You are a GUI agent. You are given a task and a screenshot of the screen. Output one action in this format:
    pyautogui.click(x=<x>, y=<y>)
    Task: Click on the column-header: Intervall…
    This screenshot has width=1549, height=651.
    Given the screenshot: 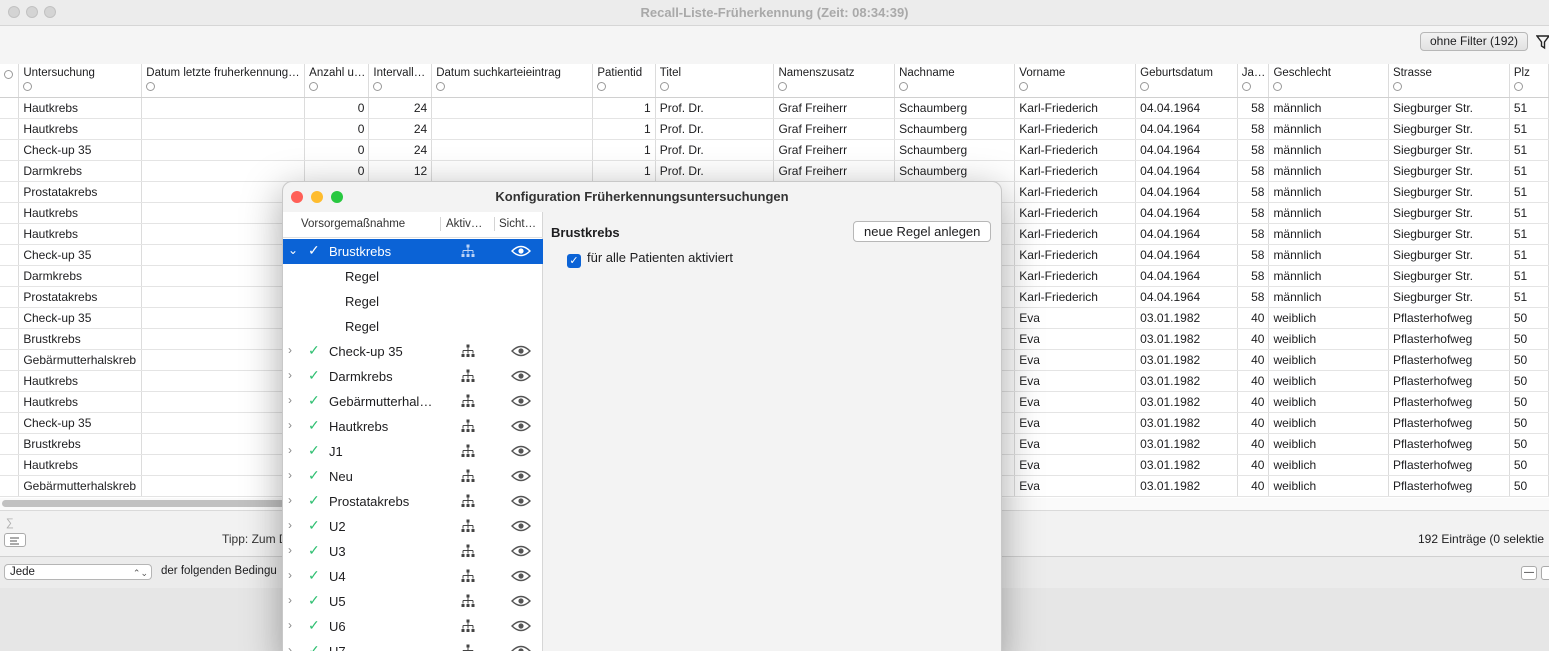 What is the action you would take?
    pyautogui.click(x=400, y=81)
    